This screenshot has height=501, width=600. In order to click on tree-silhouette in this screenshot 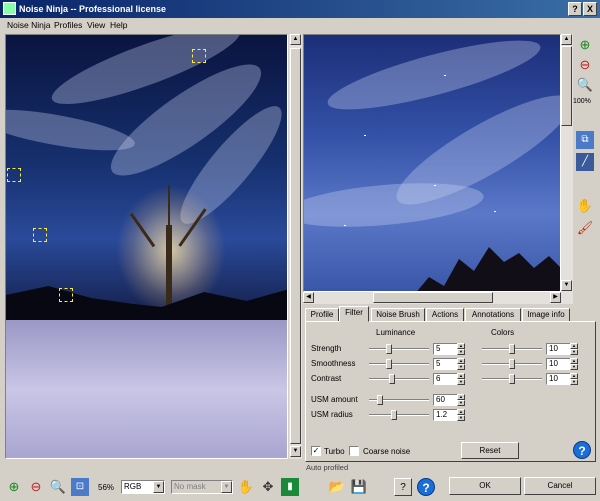, I will do `click(487, 269)`.